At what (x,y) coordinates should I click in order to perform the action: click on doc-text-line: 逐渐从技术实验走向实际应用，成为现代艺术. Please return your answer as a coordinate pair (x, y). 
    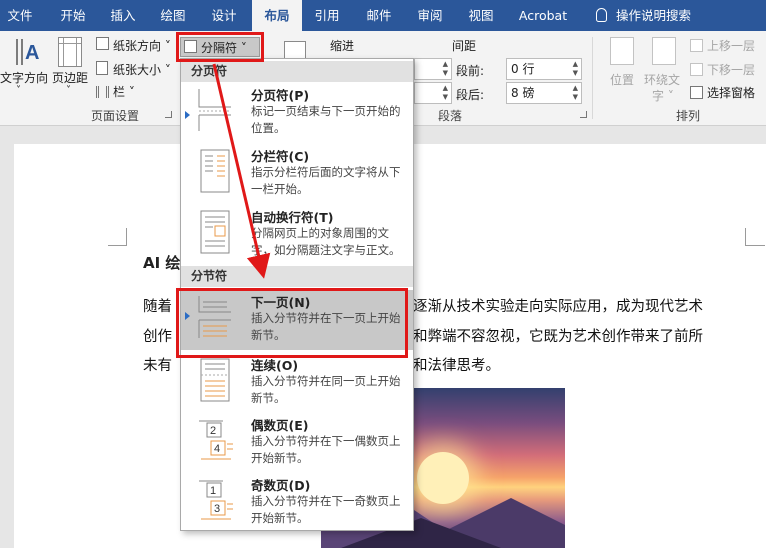
    Looking at the image, I should click on (558, 307).